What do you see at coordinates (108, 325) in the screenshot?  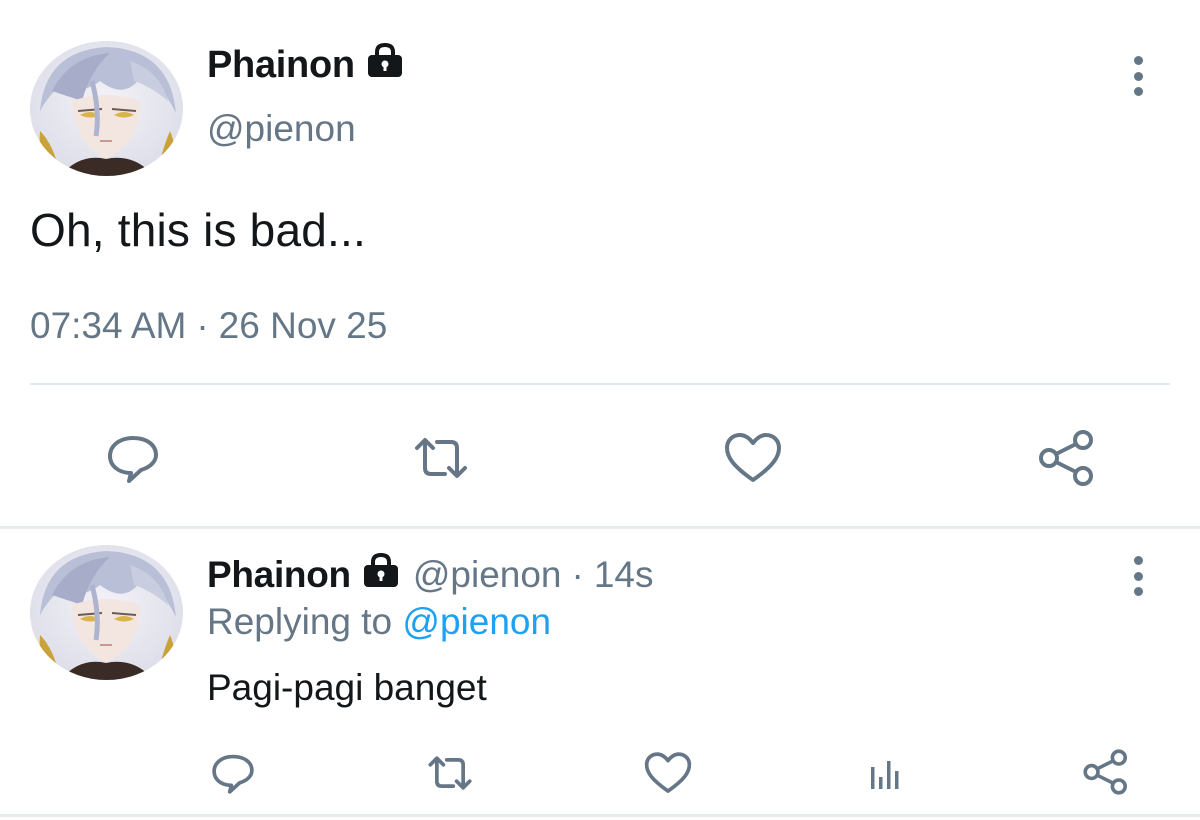 I see `tweet-time: 07:34 AM` at bounding box center [108, 325].